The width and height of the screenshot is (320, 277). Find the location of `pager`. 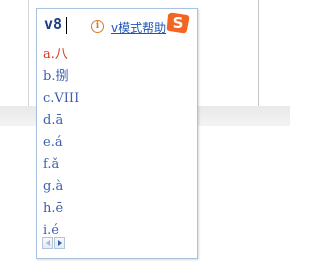

pager is located at coordinates (54, 243).